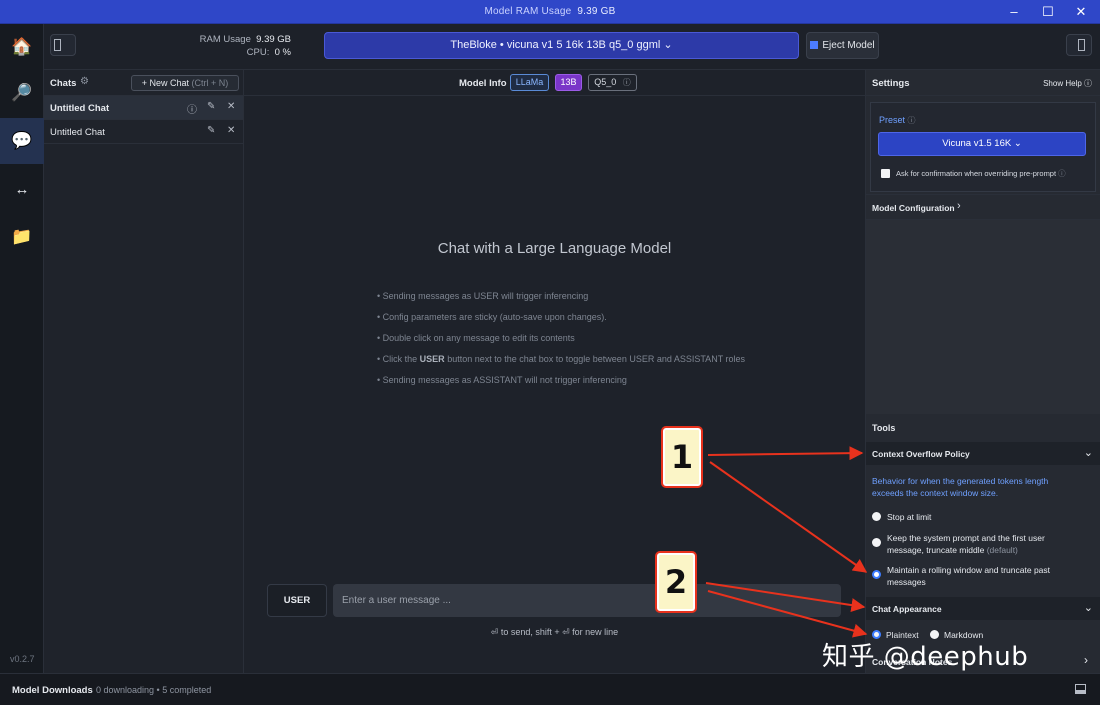  What do you see at coordinates (528, 11) in the screenshot?
I see `window-title-label: Model RAM Usage` at bounding box center [528, 11].